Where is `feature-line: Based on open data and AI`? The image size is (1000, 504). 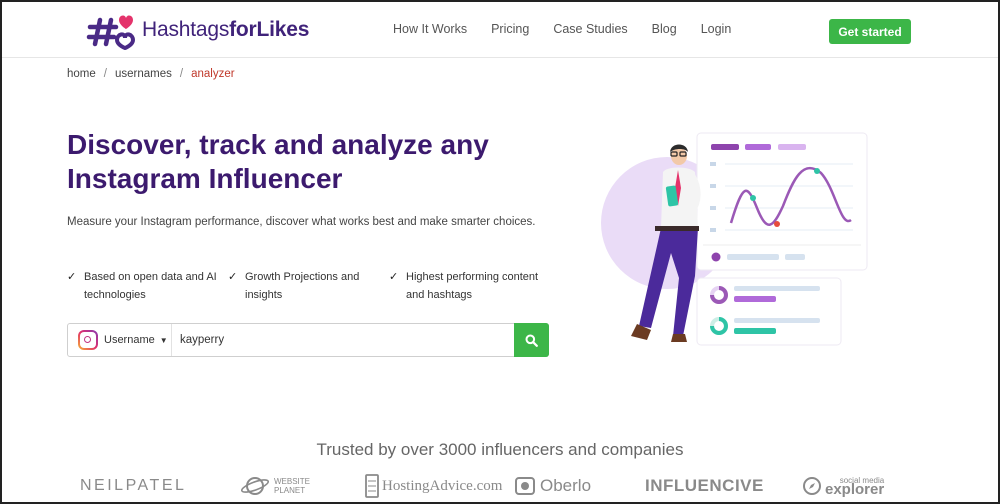 feature-line: Based on open data and AI is located at coordinates (150, 277).